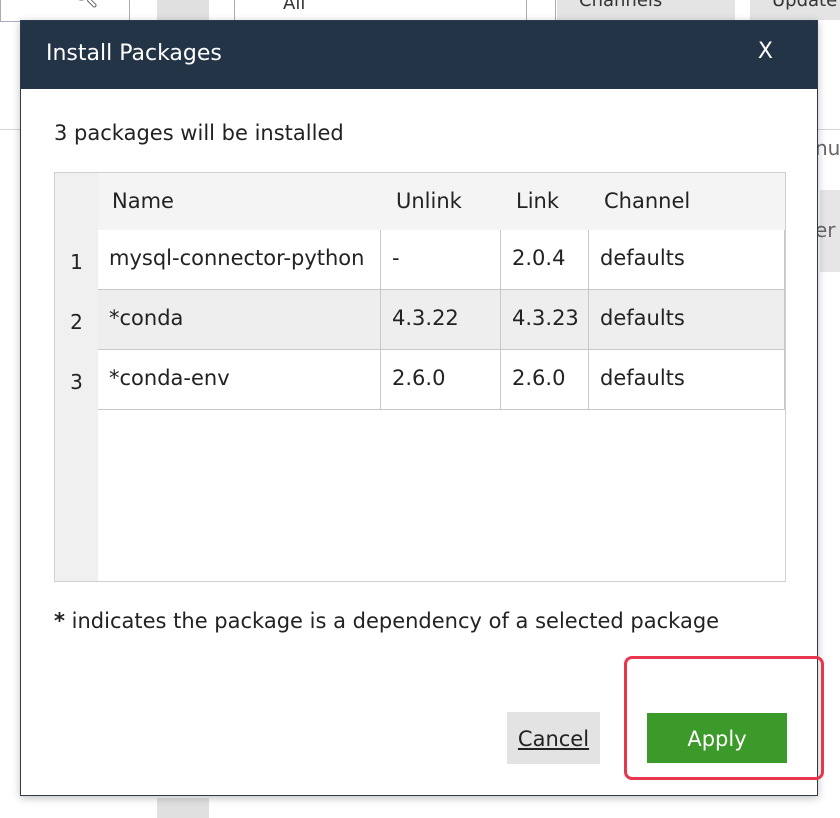  Describe the element at coordinates (59, 621) in the screenshot. I see `footnote-asterisk: *` at that location.